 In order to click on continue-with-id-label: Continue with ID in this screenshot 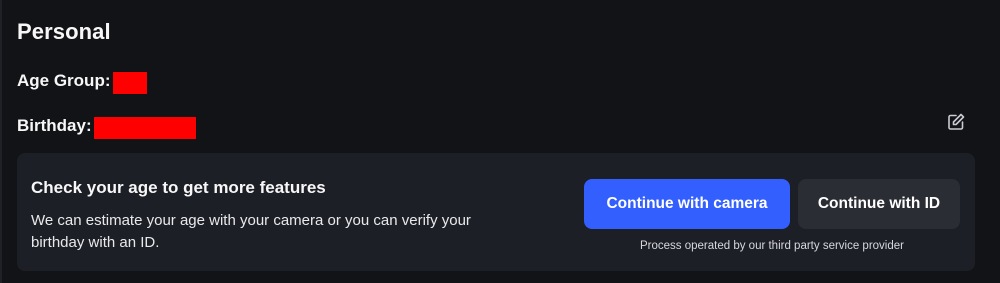, I will do `click(879, 203)`.